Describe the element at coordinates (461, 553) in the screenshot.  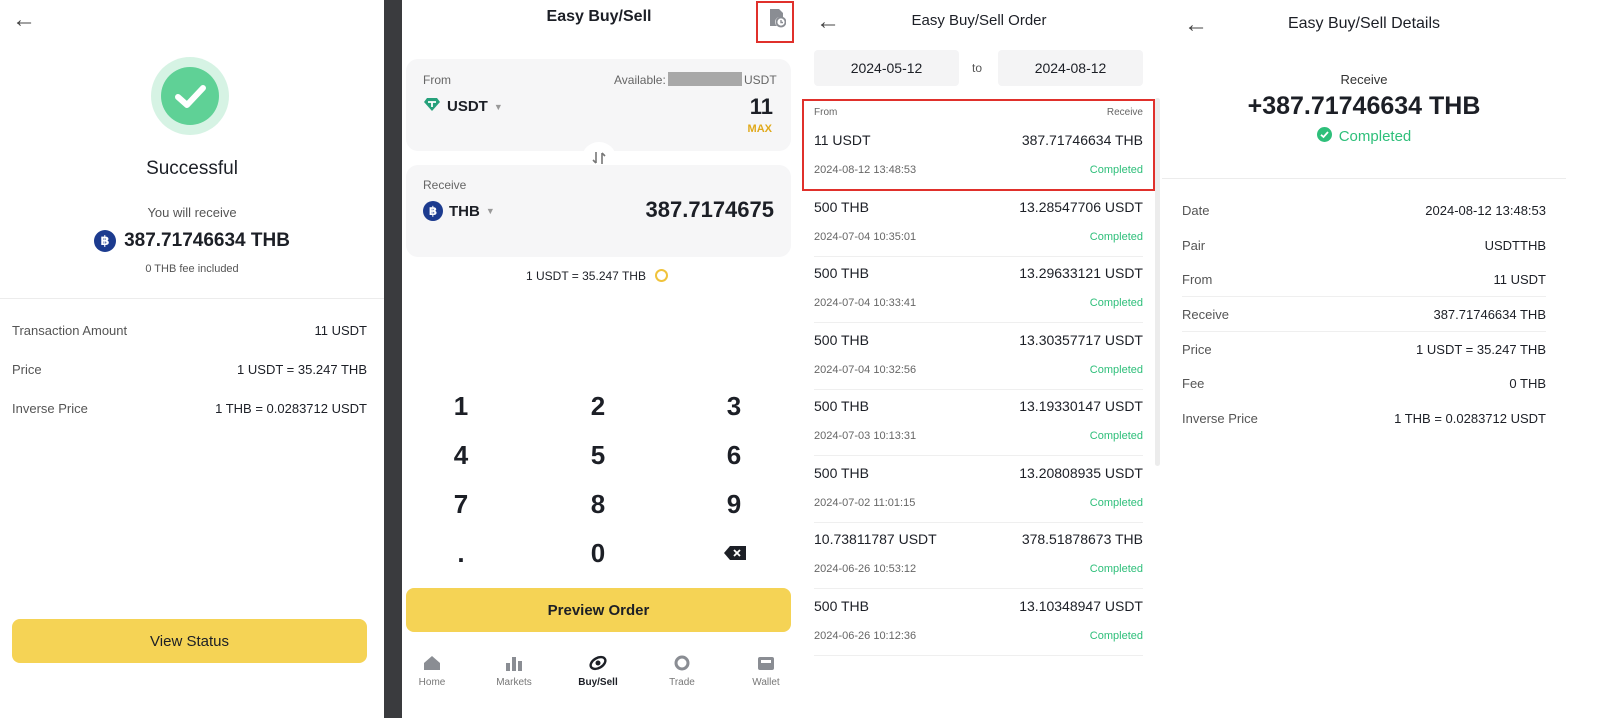
I see `key-decimal: .` at that location.